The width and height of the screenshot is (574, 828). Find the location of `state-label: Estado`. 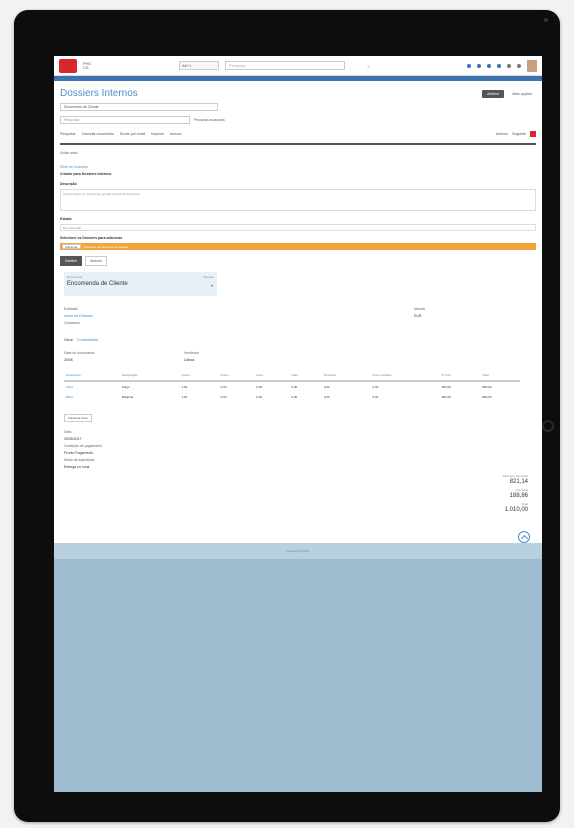

state-label: Estado is located at coordinates (66, 219).